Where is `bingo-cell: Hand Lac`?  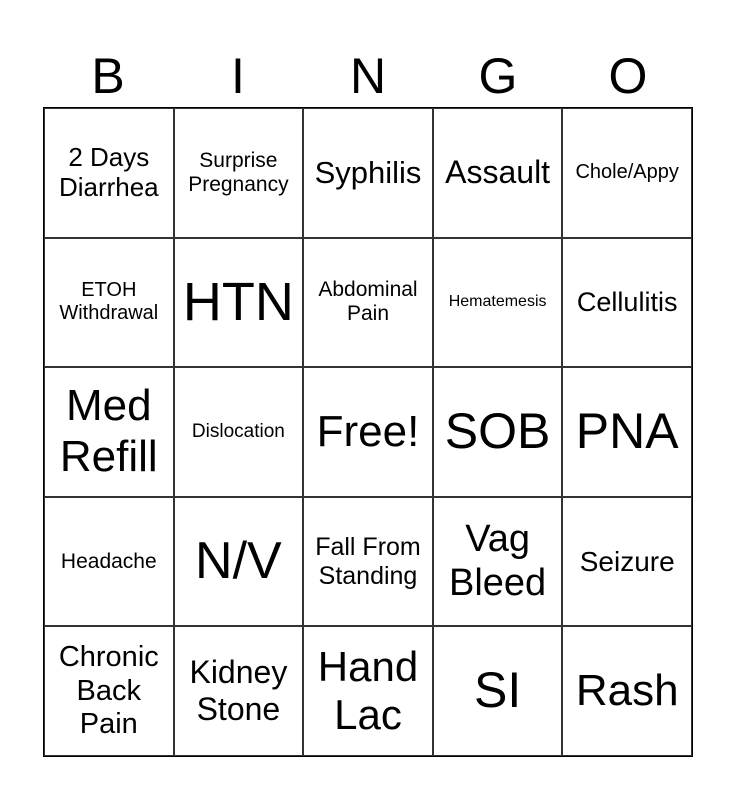 bingo-cell: Hand Lac is located at coordinates (368, 691).